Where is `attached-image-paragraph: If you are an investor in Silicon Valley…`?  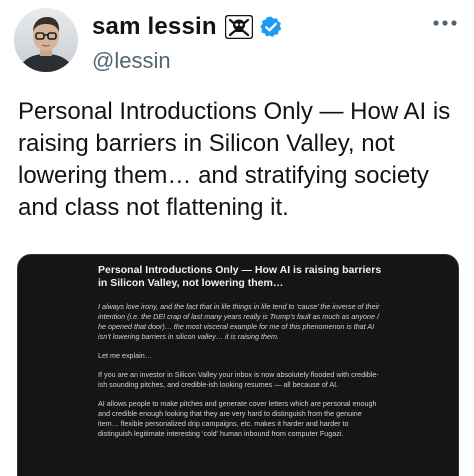
attached-image-paragraph: If you are an investor in Silicon Valley… is located at coordinates (238, 379).